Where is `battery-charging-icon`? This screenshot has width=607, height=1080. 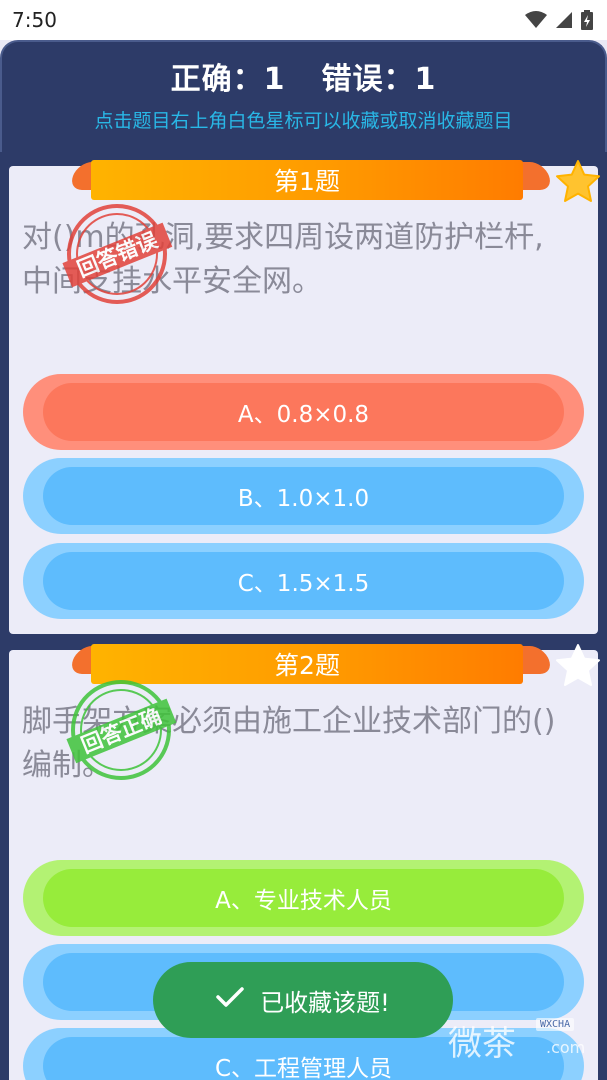 battery-charging-icon is located at coordinates (587, 20).